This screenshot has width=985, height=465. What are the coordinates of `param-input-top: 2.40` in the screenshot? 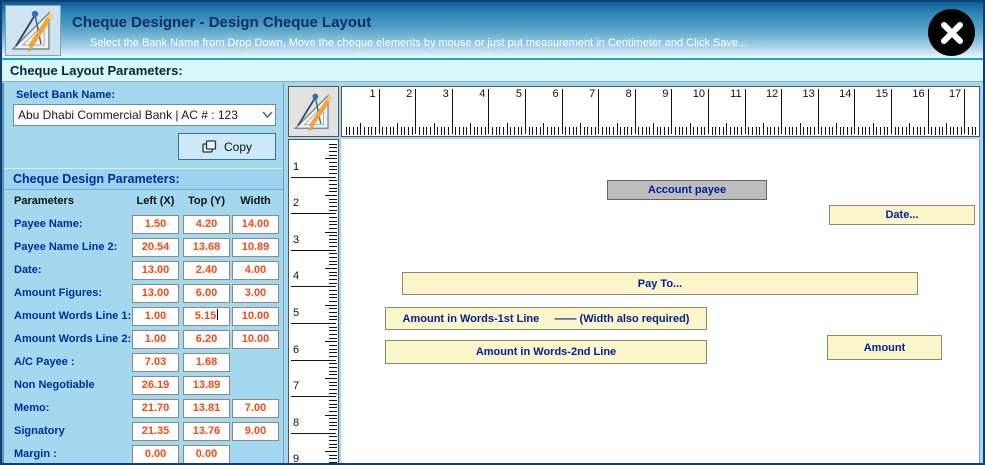 It's located at (206, 270).